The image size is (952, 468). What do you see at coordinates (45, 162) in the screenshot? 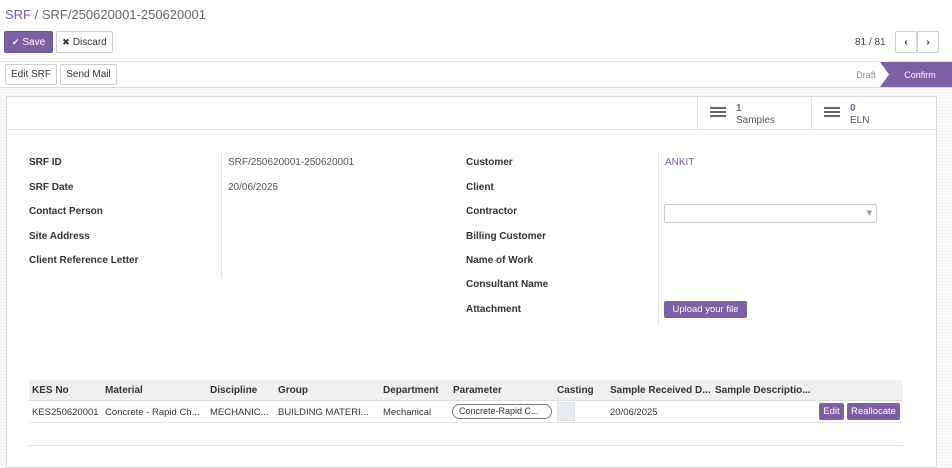
I see `srf-id-label: SRF ID` at bounding box center [45, 162].